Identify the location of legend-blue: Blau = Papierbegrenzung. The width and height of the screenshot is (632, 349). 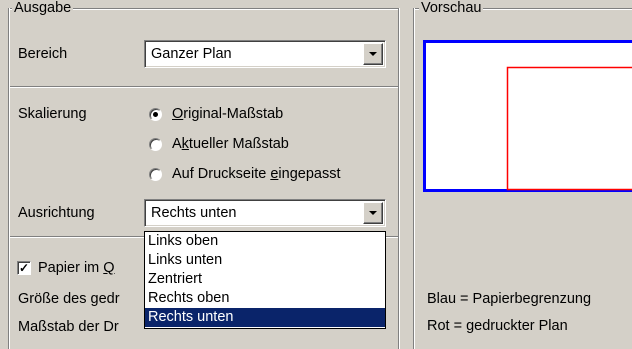
(509, 299).